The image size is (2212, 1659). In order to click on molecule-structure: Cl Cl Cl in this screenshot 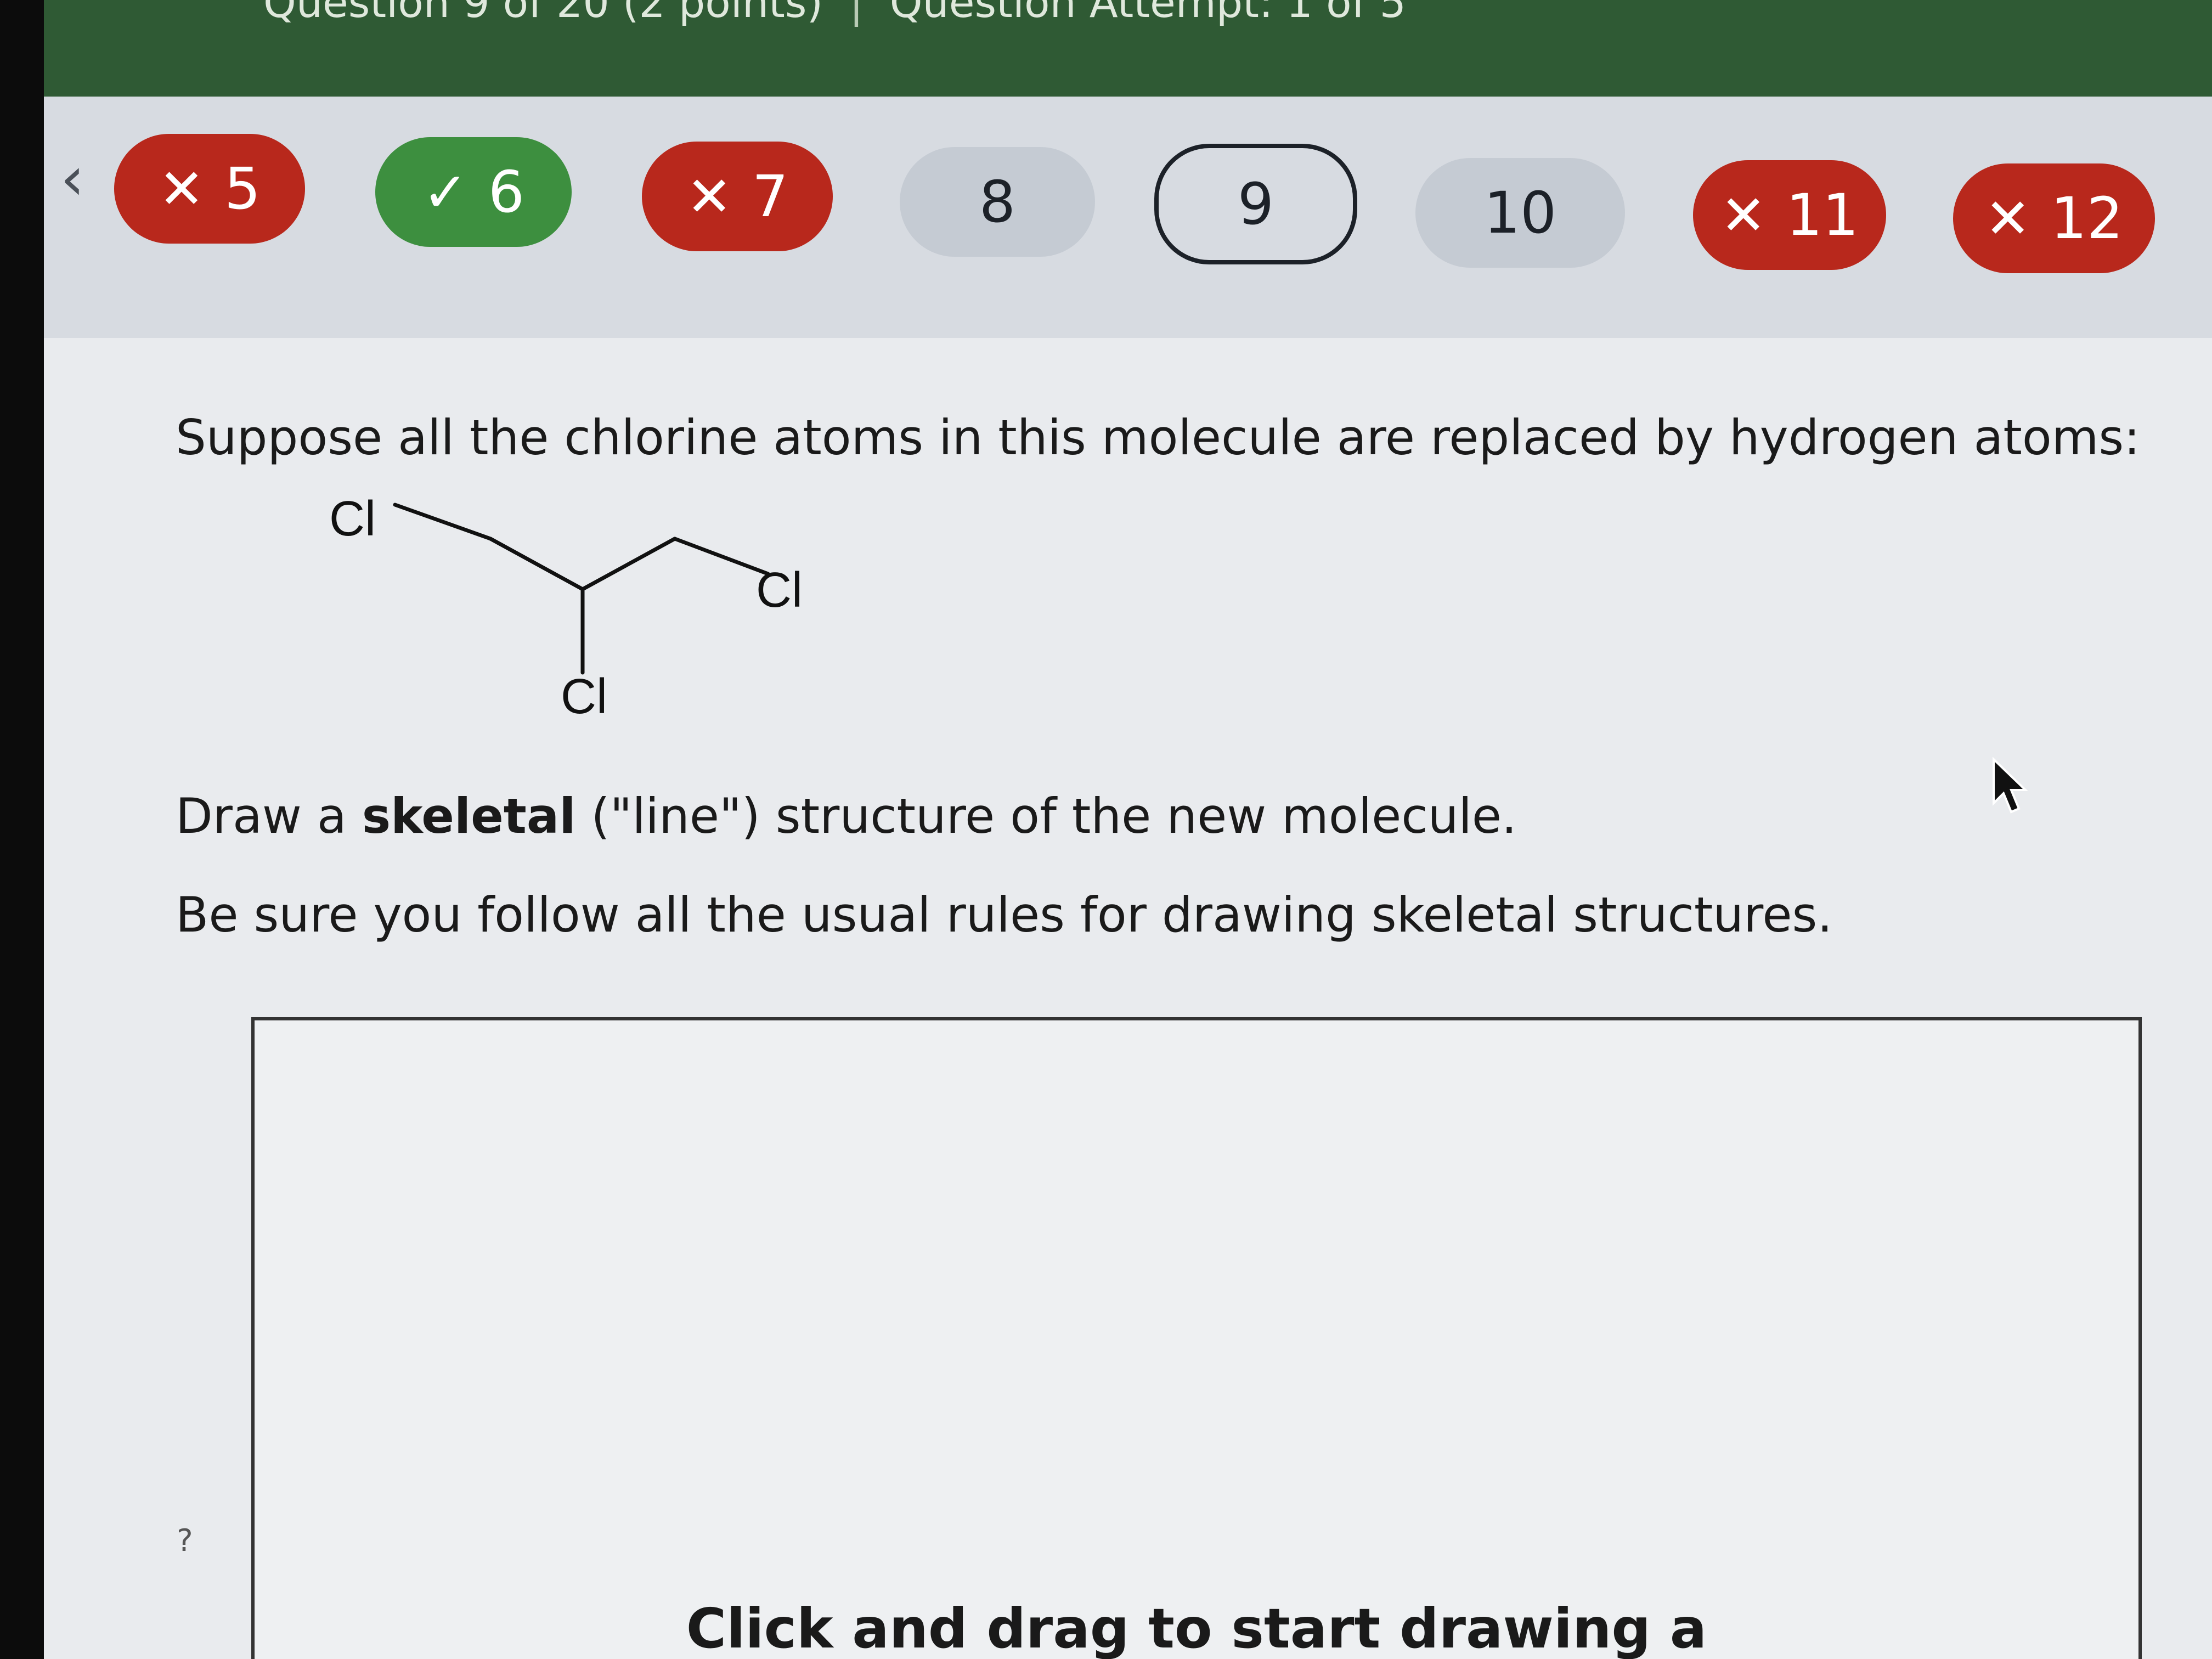, I will do `click(566, 608)`.